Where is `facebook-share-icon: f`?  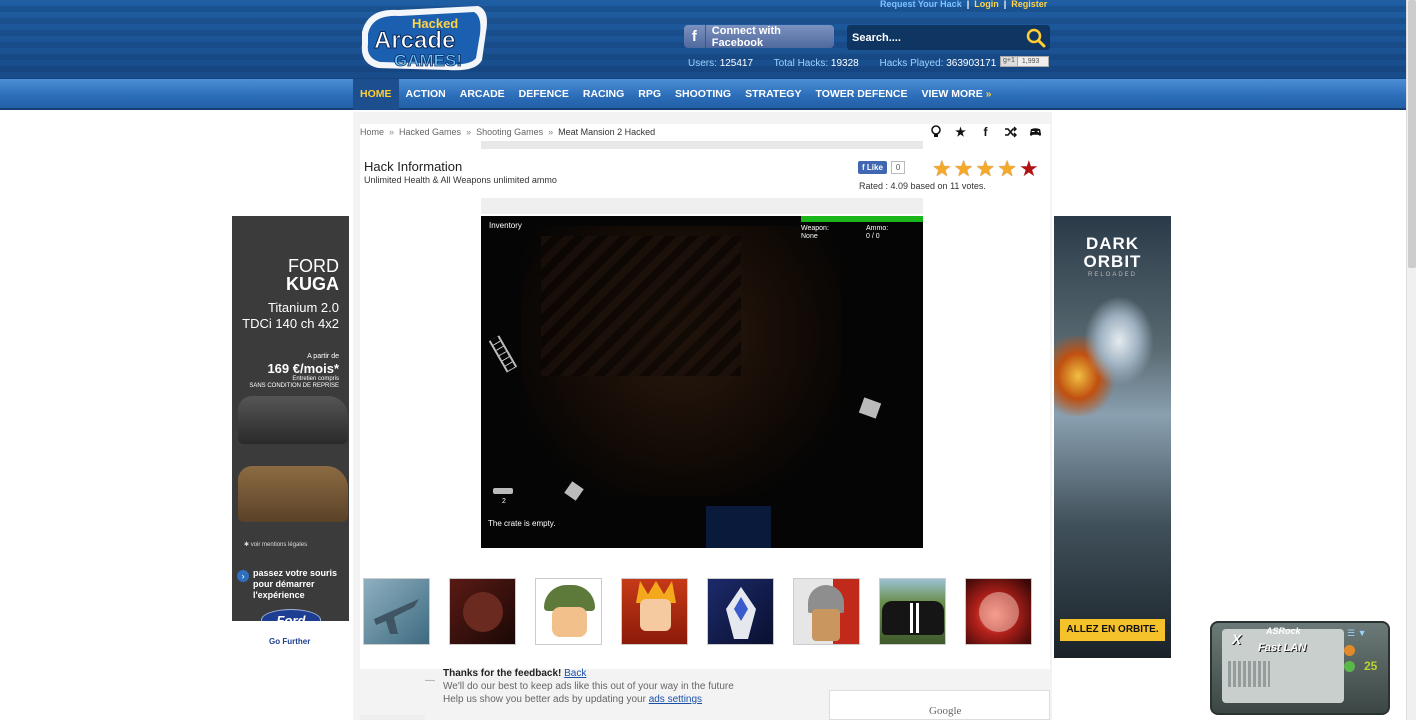 facebook-share-icon: f is located at coordinates (985, 132).